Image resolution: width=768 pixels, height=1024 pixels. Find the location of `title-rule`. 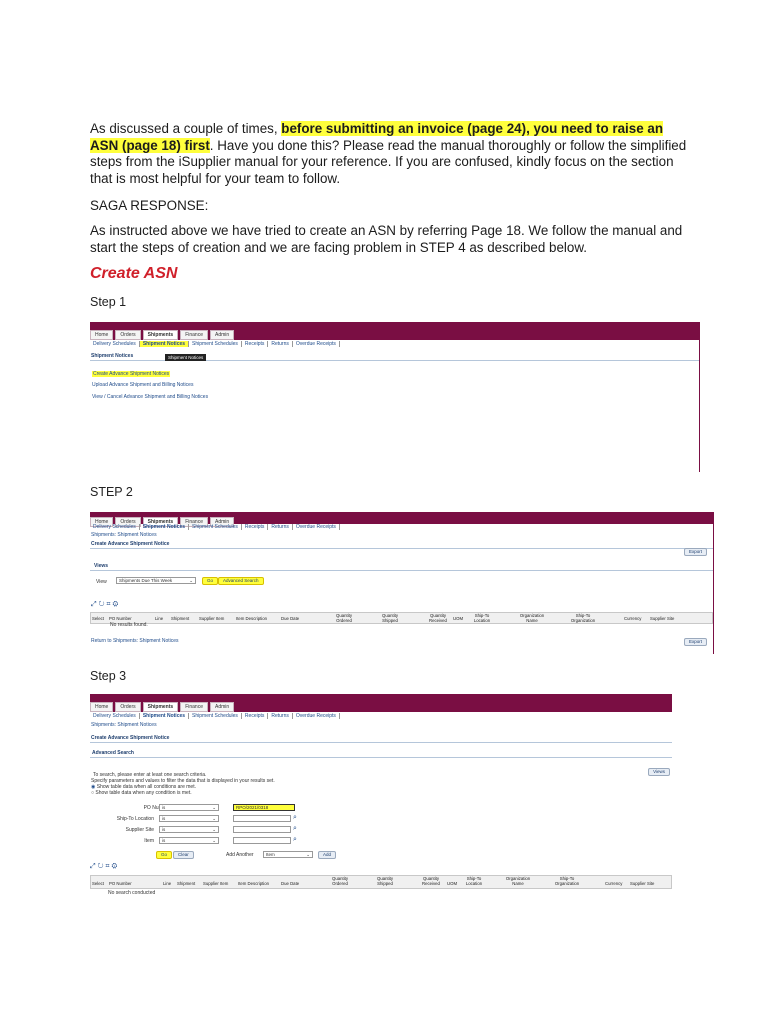

title-rule is located at coordinates (401, 548).